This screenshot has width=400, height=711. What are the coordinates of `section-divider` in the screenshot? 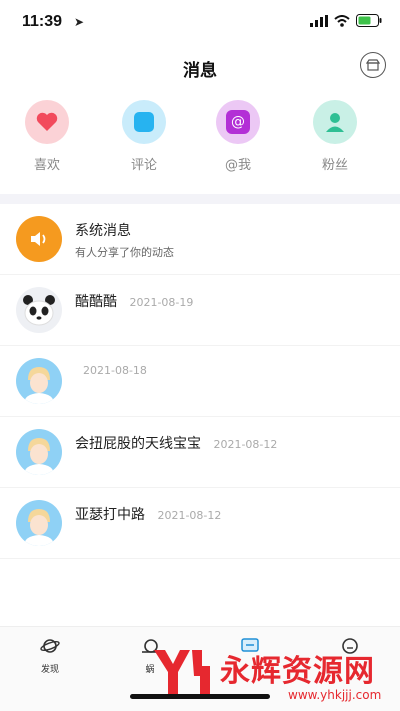 It's located at (200, 199).